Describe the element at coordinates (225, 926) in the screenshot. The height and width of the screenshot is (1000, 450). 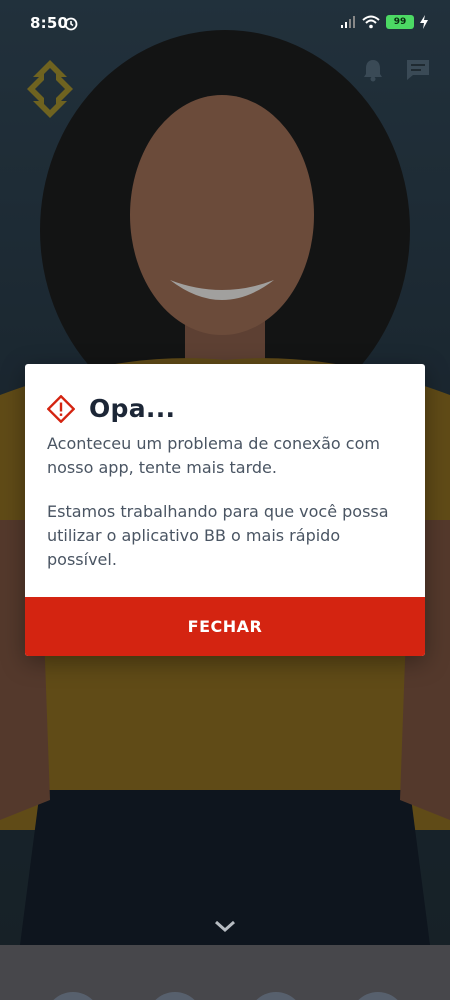
I see `chevron-down-icon` at that location.